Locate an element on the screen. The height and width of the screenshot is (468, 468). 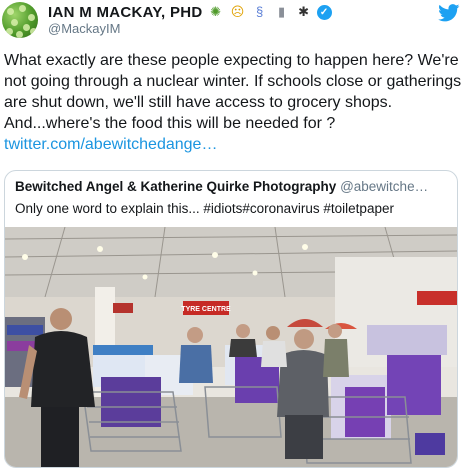
store-sign-text: TYRE CENTRE is located at coordinates (206, 309).